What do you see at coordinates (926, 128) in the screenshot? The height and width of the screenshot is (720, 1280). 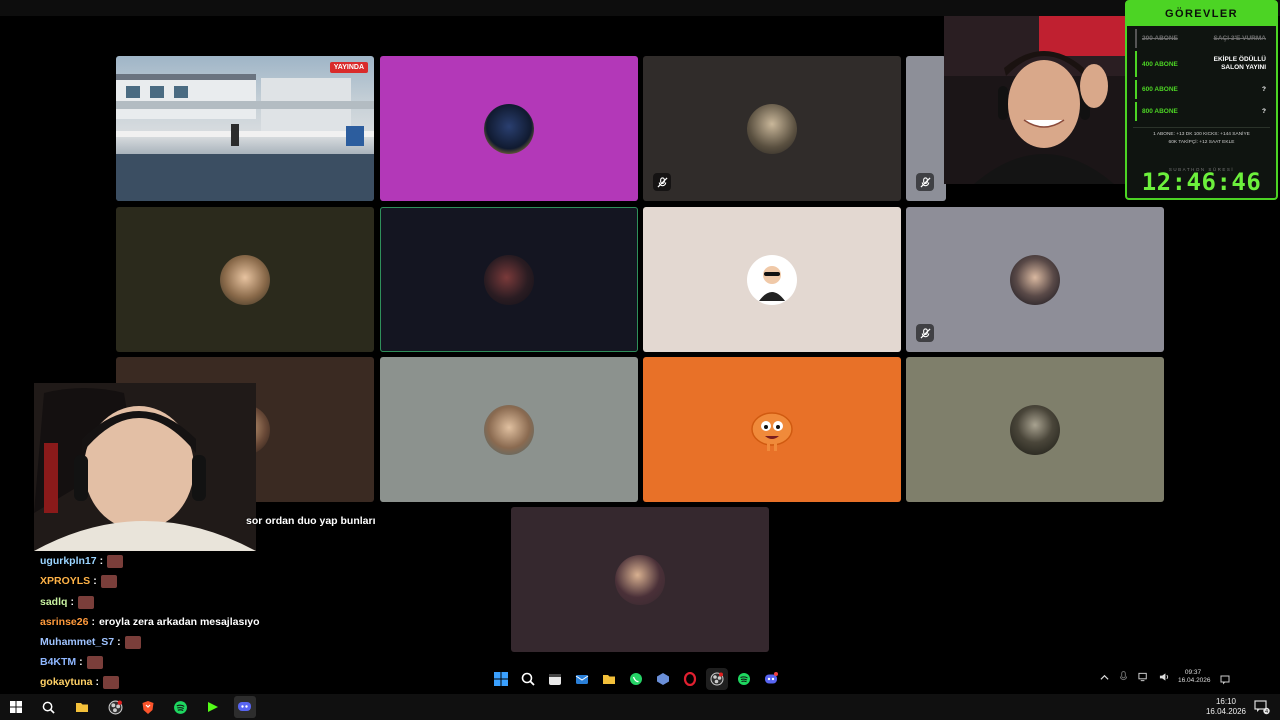 I see `participant-tile-partial` at bounding box center [926, 128].